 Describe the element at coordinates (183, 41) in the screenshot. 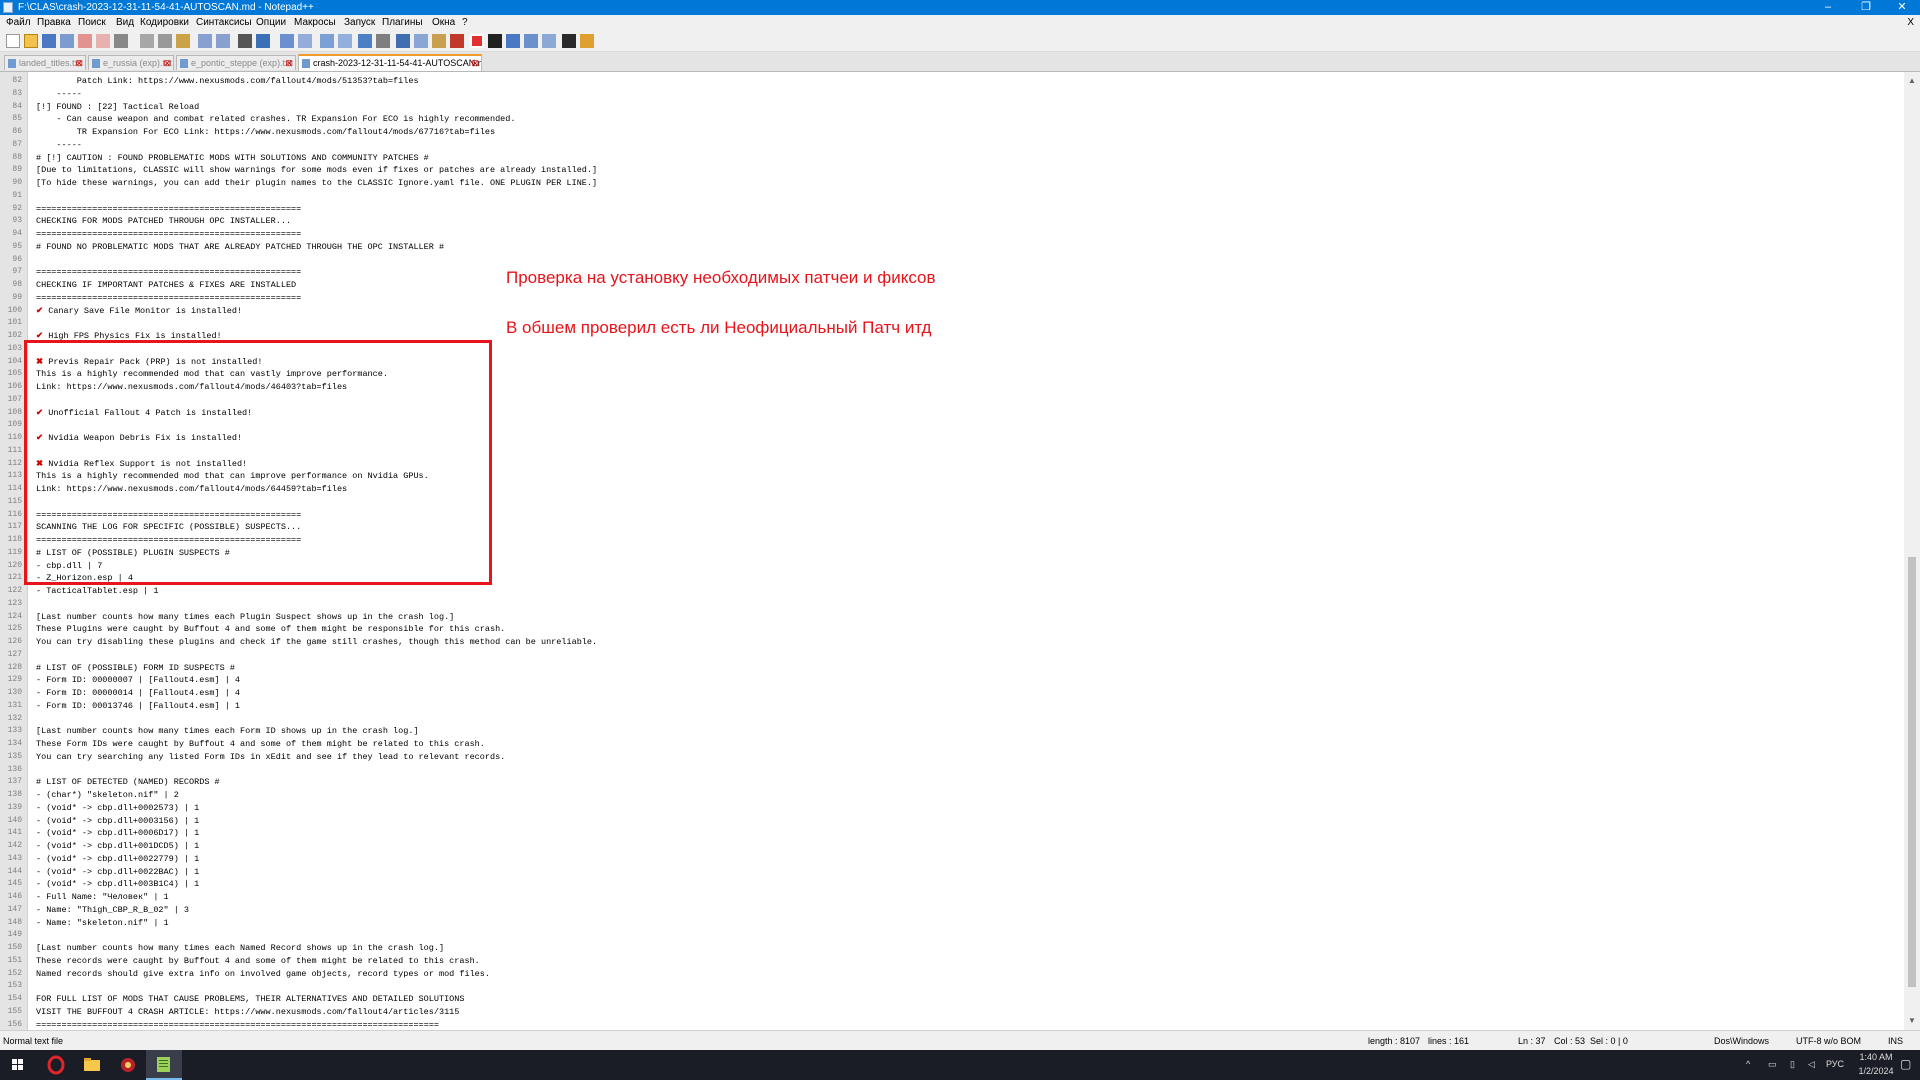

I see `paste-icon` at that location.